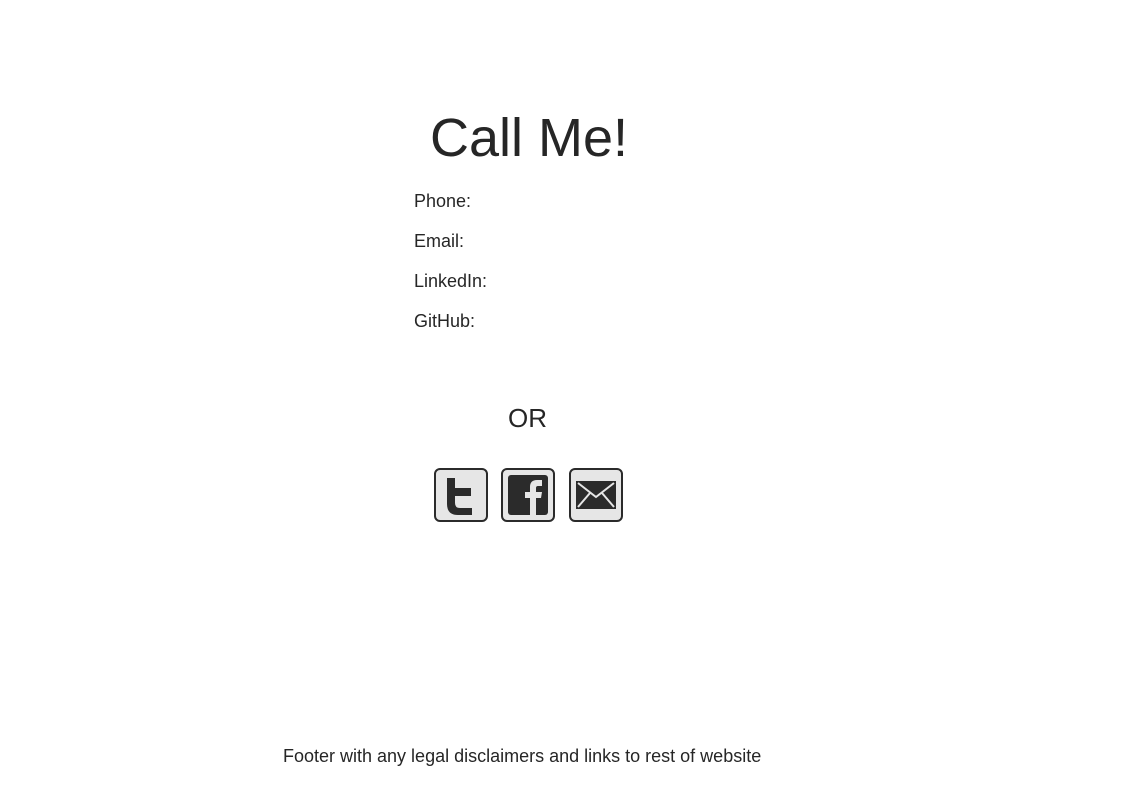  I want to click on contact-list: Phone: Email: LinkedIn: GitHub:, so click(450, 270).